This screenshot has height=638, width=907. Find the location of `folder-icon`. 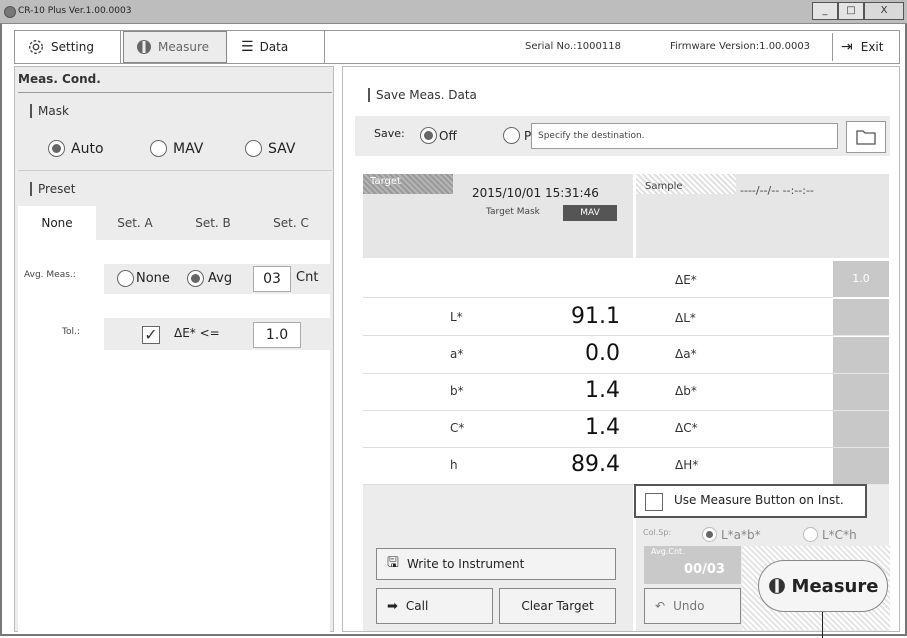

folder-icon is located at coordinates (866, 137).